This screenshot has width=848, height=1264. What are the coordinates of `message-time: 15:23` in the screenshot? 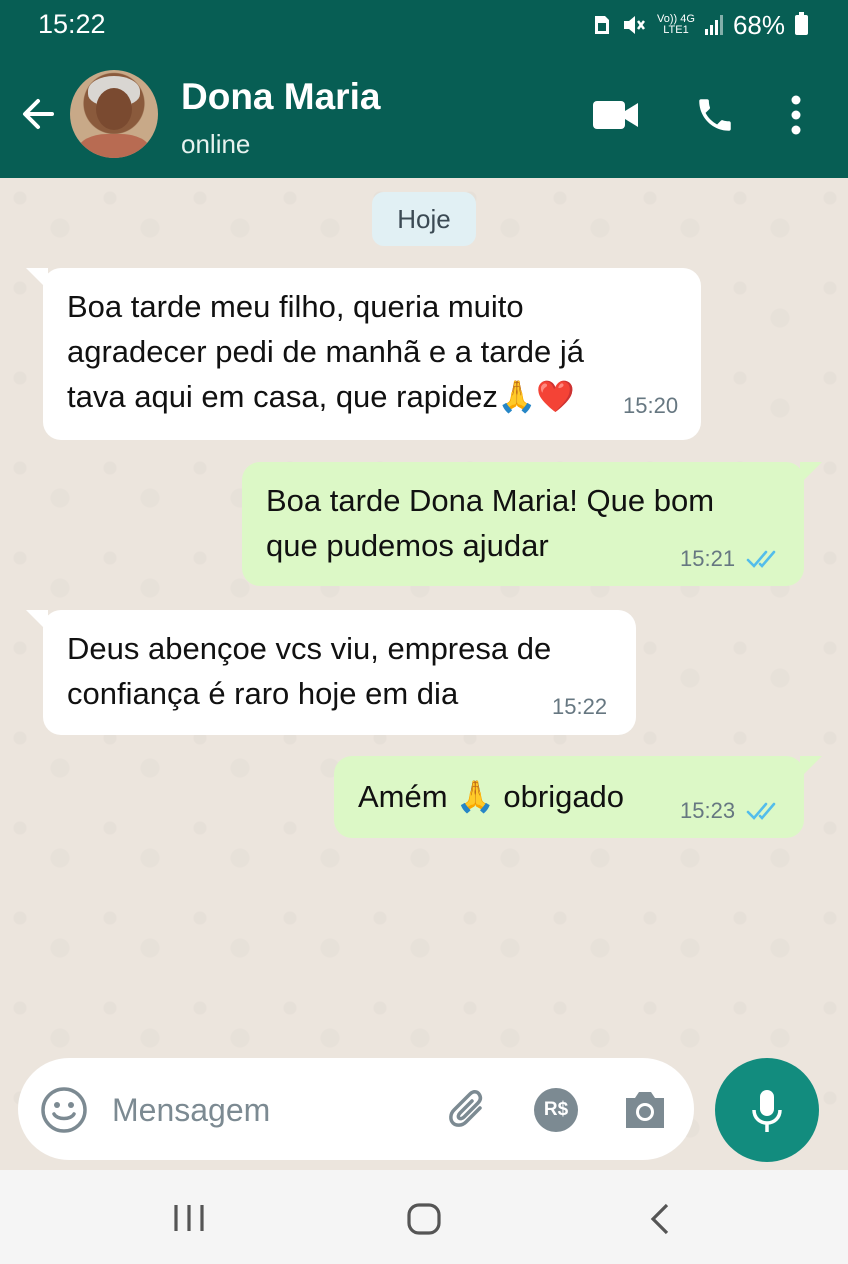 It's located at (708, 810).